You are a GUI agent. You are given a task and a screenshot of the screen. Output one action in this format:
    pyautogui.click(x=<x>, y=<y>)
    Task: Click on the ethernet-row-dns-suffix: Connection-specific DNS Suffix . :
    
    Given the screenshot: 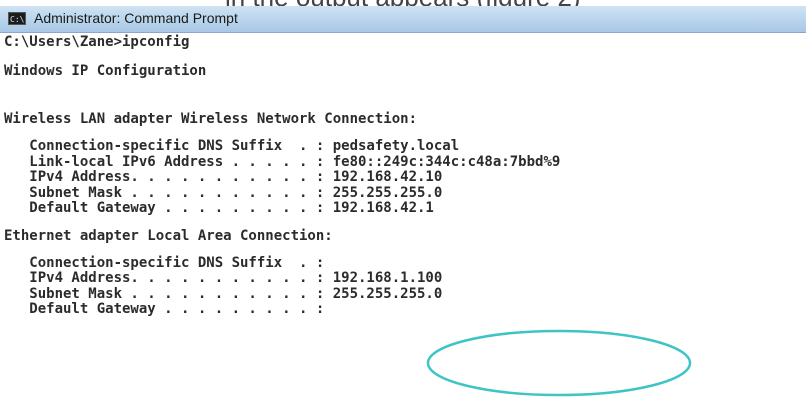 What is the action you would take?
    pyautogui.click(x=164, y=262)
    